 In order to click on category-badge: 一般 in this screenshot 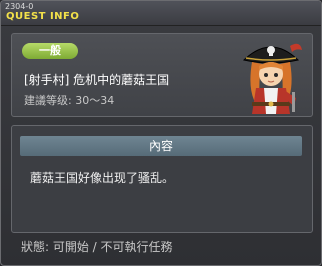, I will do `click(50, 51)`.